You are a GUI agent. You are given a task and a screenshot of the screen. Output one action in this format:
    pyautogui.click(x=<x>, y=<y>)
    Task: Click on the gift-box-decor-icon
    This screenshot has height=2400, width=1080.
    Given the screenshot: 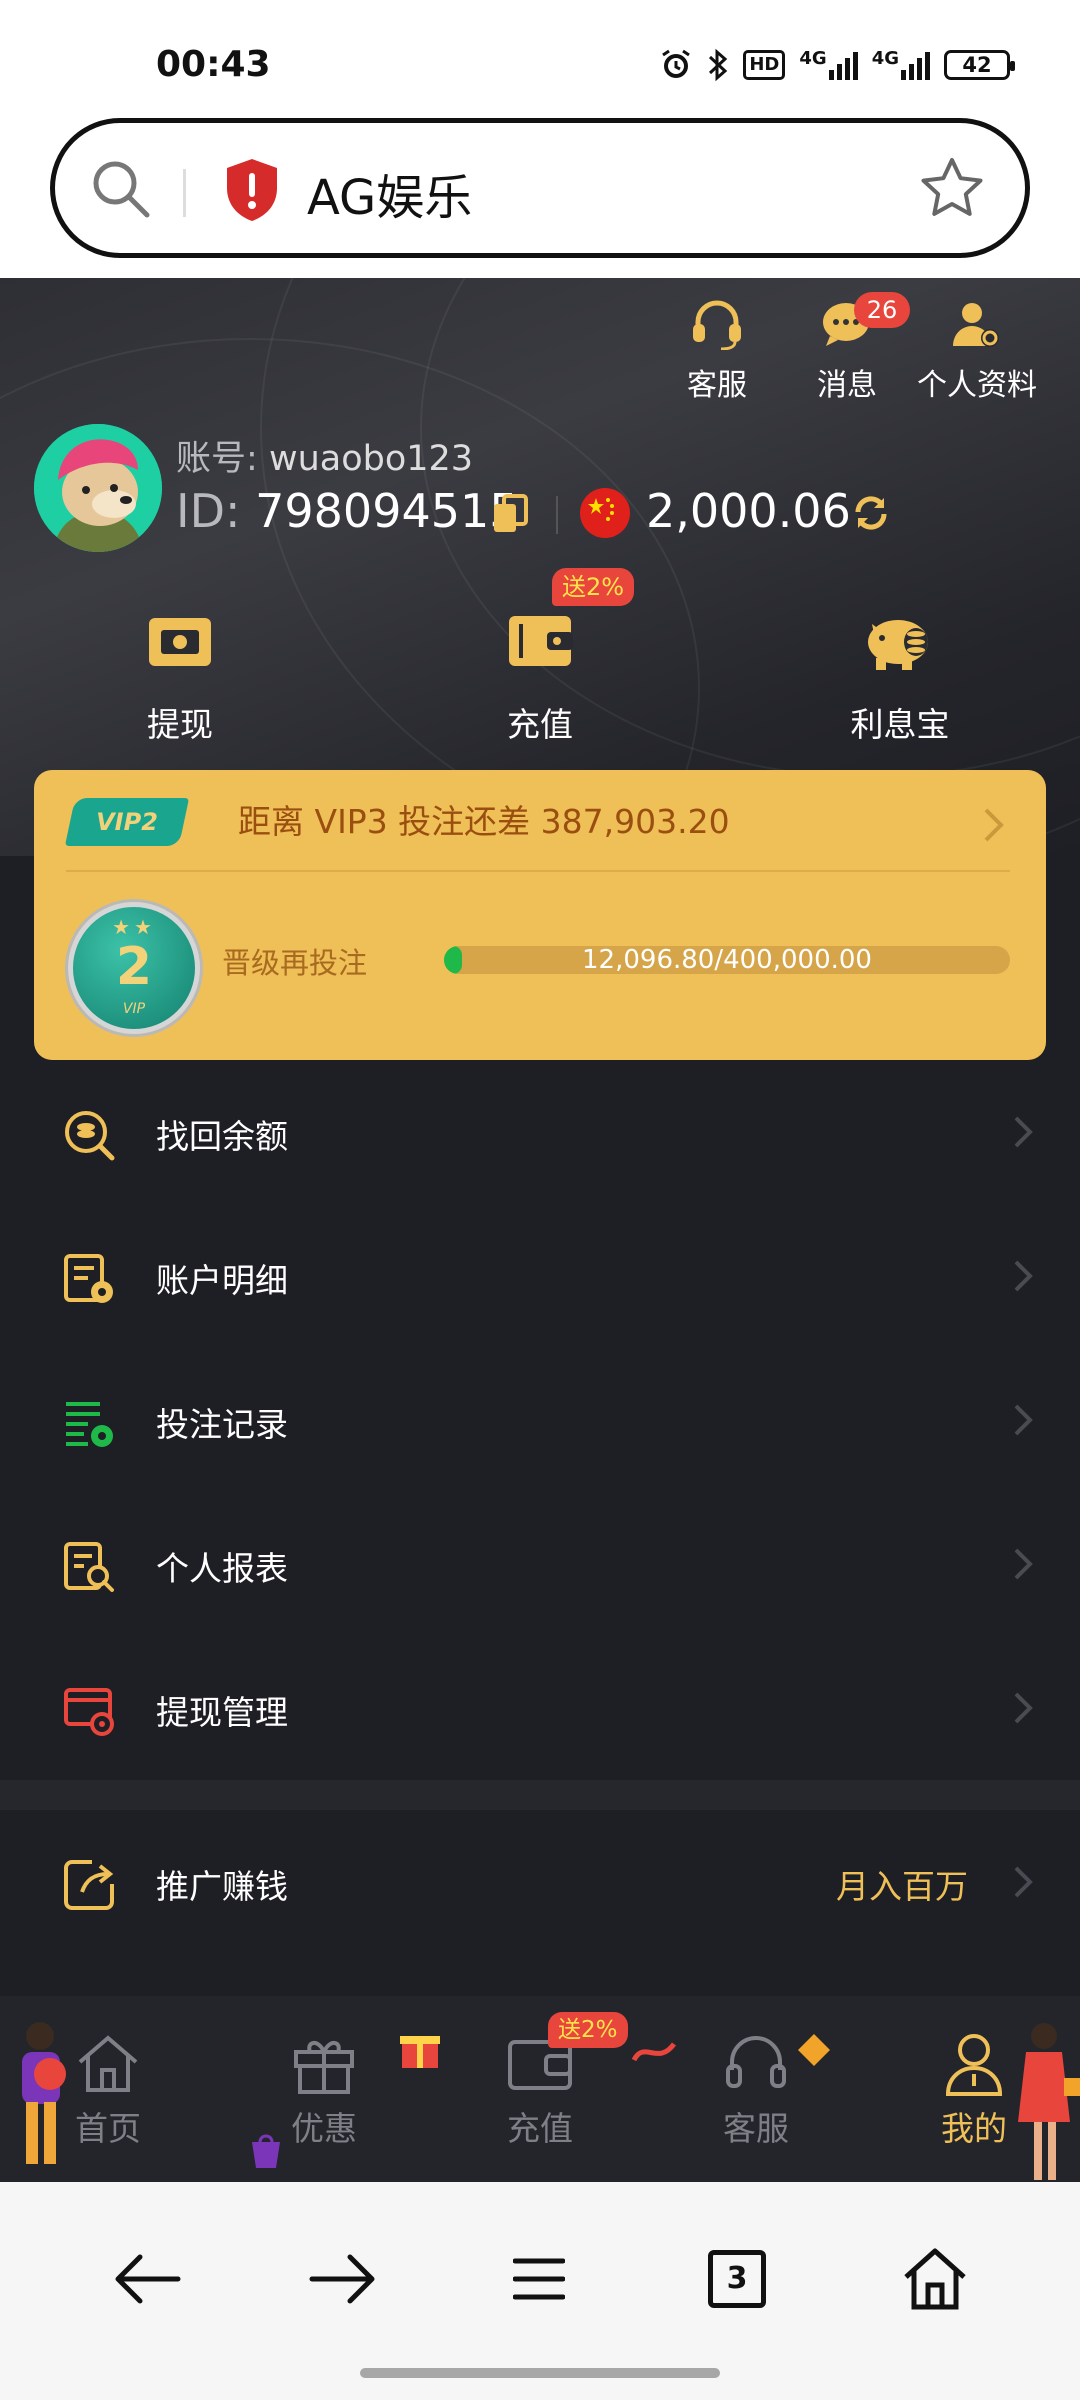 What is the action you would take?
    pyautogui.click(x=420, y=2052)
    